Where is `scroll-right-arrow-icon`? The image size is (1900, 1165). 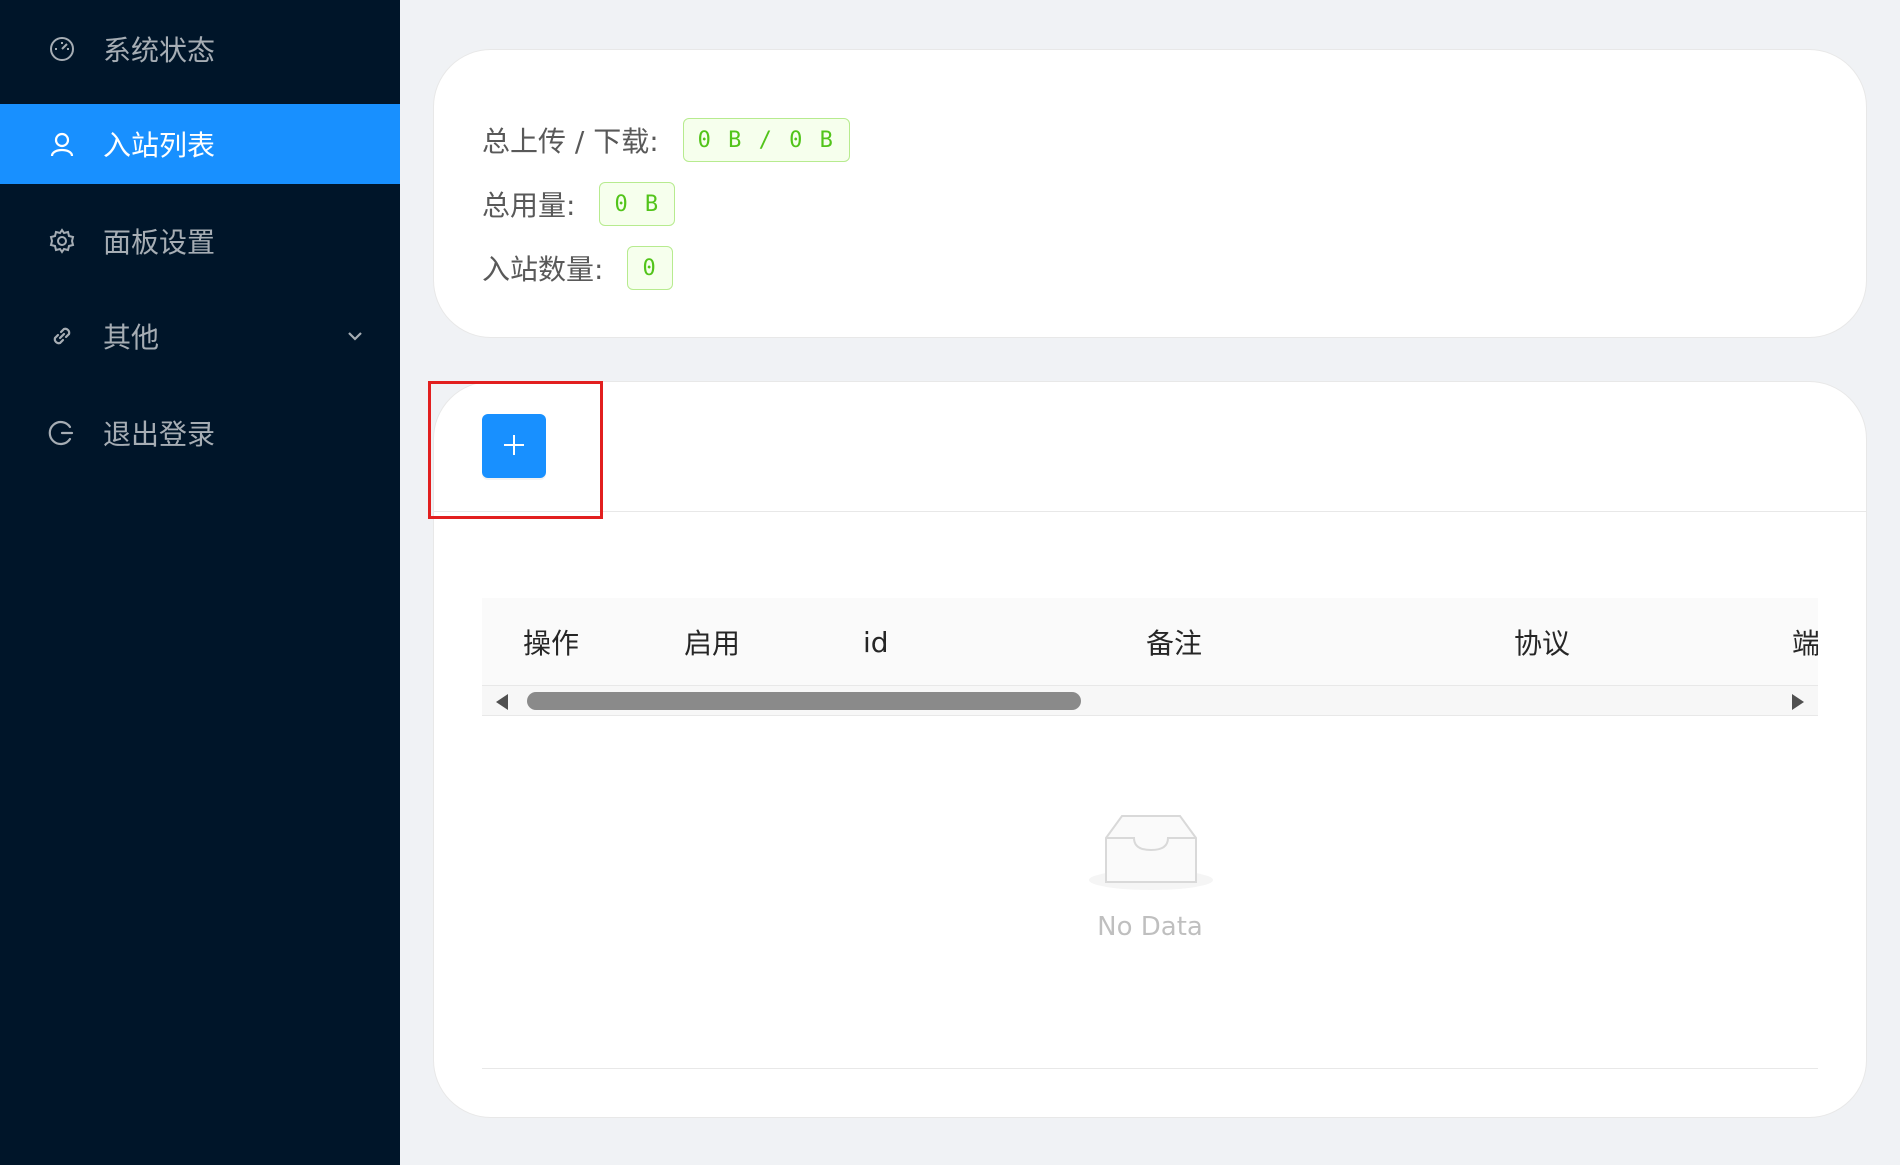
scroll-right-arrow-icon is located at coordinates (1798, 702).